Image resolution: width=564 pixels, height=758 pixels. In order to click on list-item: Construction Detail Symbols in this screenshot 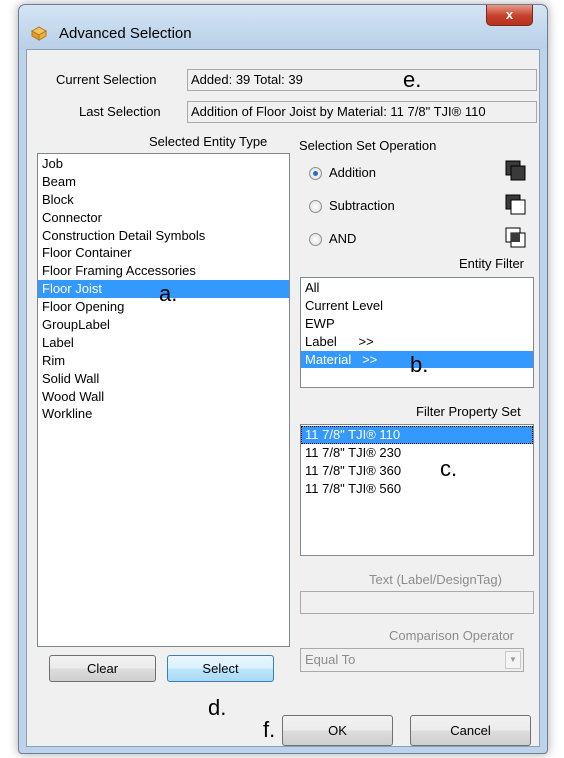, I will do `click(163, 236)`.